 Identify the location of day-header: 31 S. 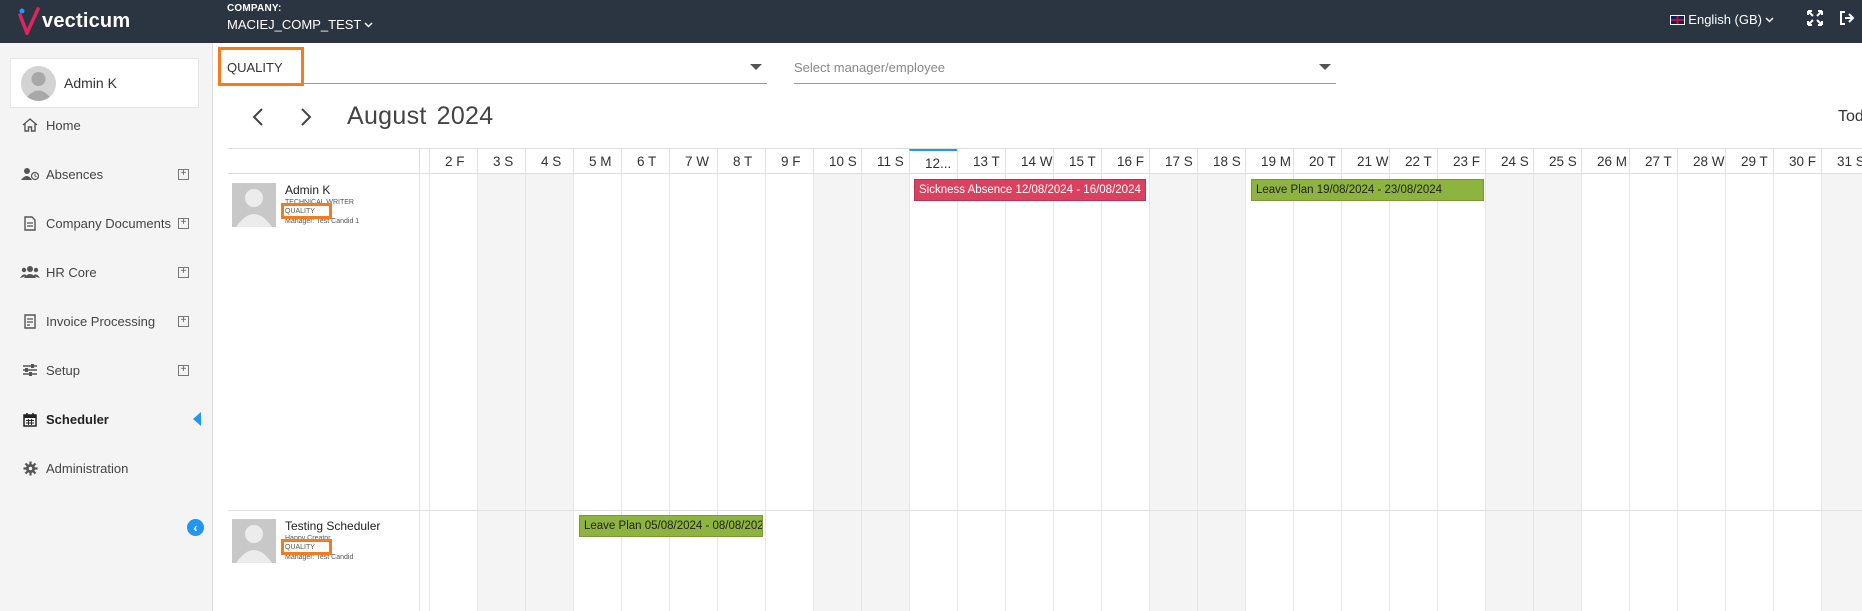
(1841, 162).